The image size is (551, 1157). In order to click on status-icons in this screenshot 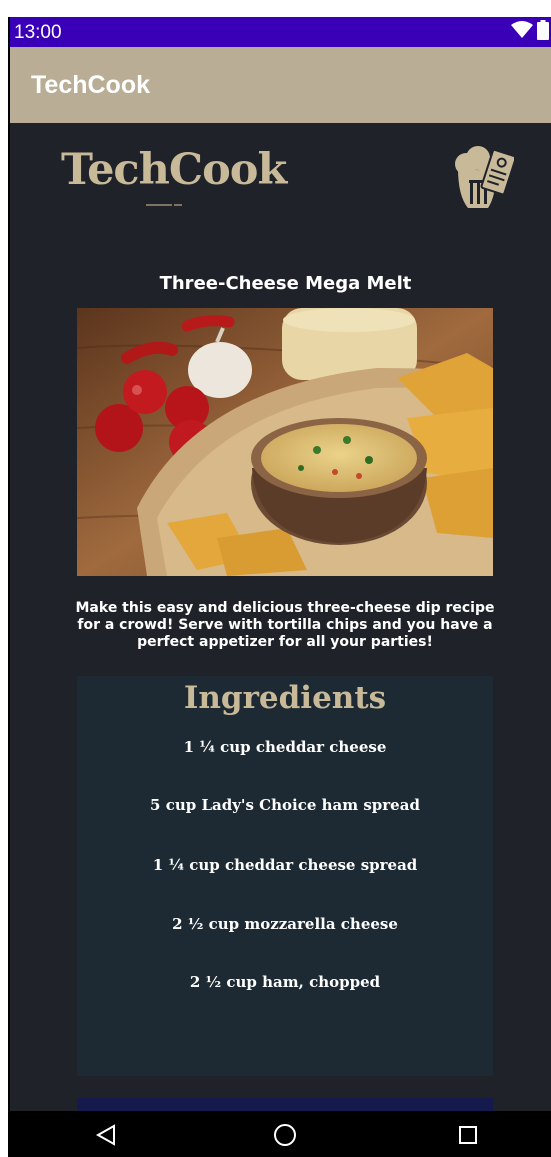, I will do `click(530, 32)`.